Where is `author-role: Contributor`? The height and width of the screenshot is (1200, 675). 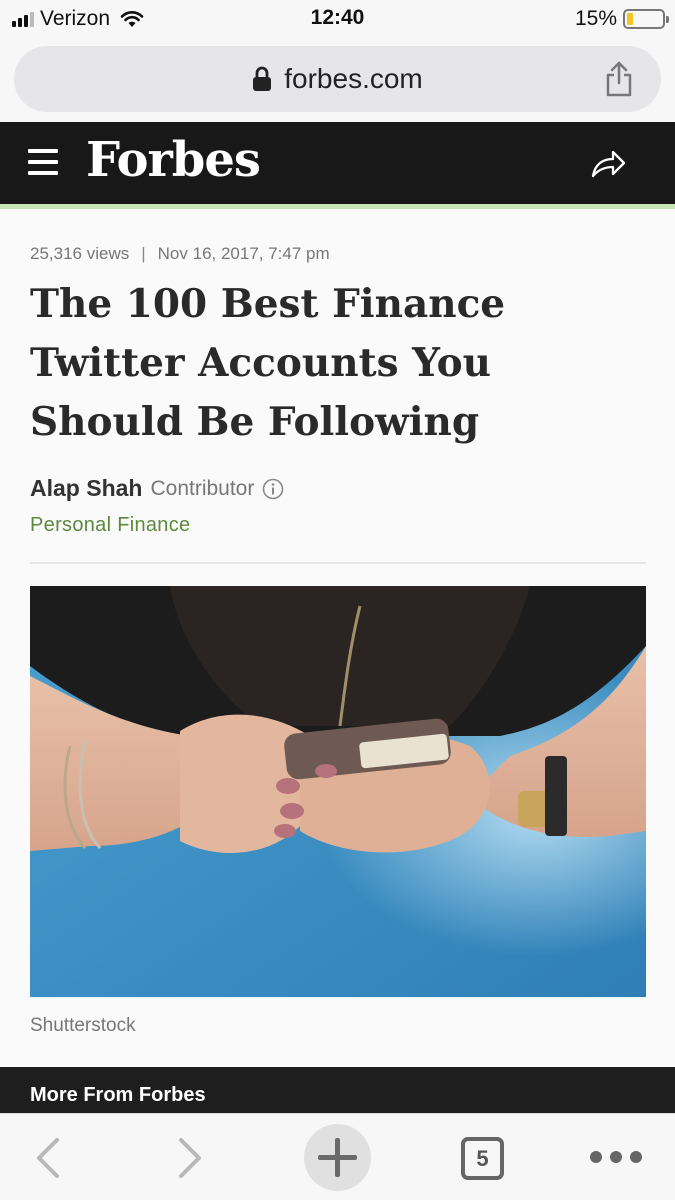
author-role: Contributor is located at coordinates (202, 488).